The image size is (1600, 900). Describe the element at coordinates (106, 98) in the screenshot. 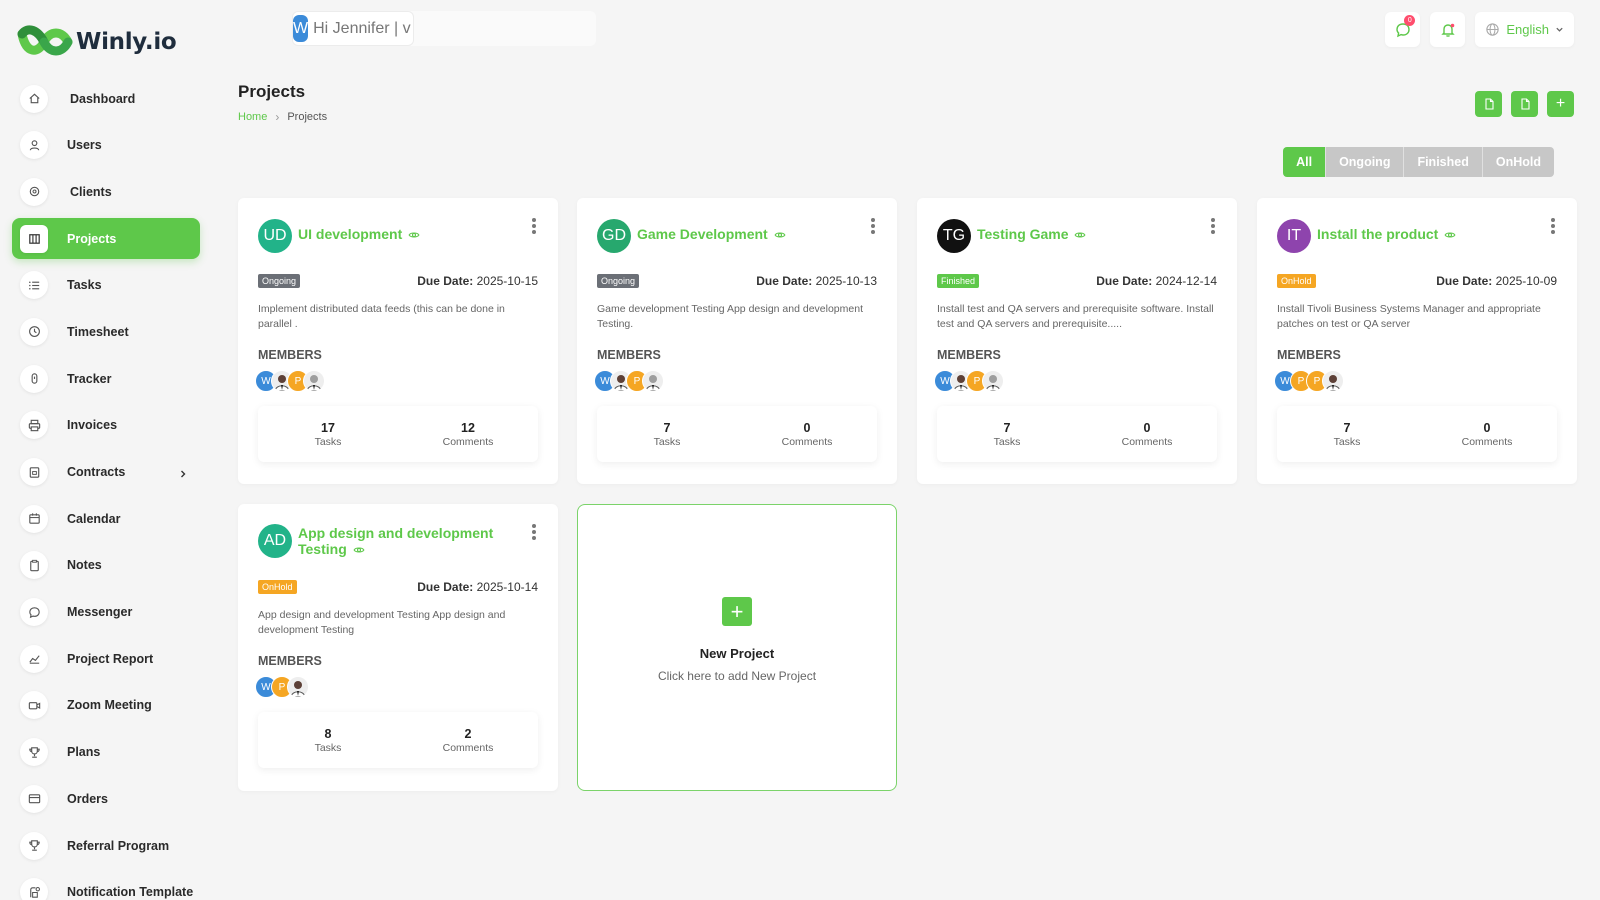

I see `sidebar-item-dashboard: Dashboard` at that location.